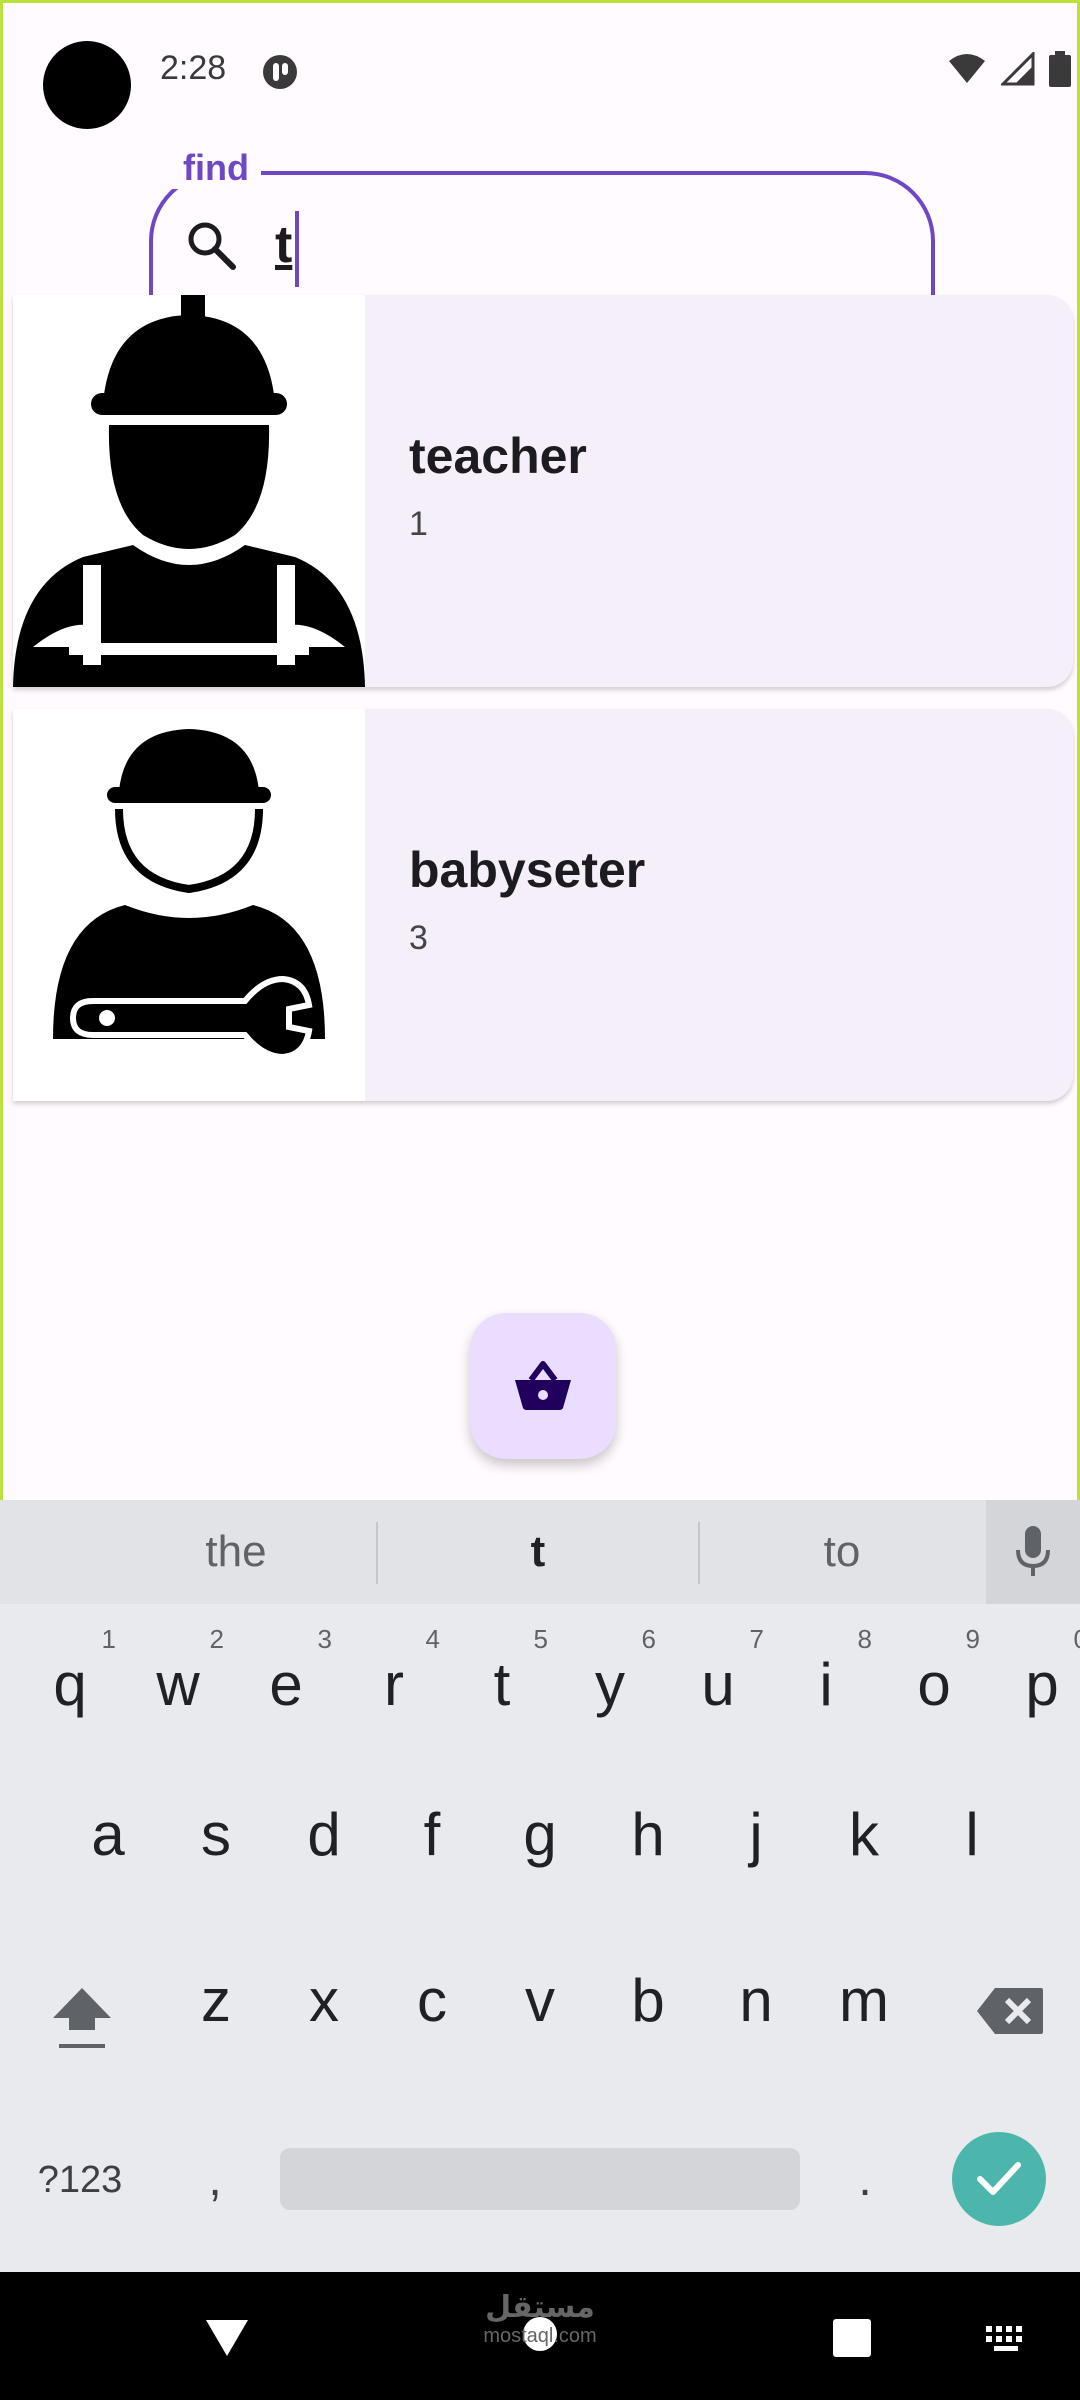  Describe the element at coordinates (756, 1834) in the screenshot. I see `key-letter: j` at that location.